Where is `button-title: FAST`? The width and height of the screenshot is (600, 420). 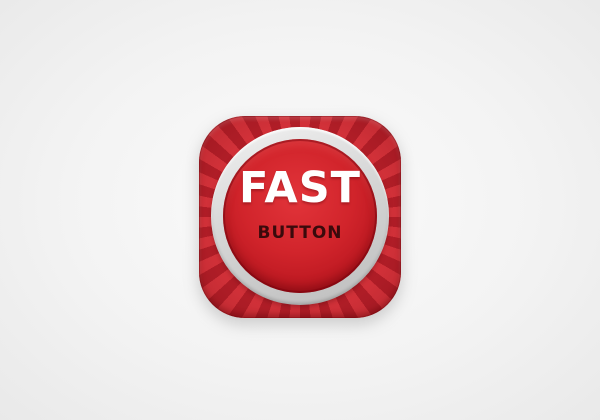 button-title: FAST is located at coordinates (300, 188).